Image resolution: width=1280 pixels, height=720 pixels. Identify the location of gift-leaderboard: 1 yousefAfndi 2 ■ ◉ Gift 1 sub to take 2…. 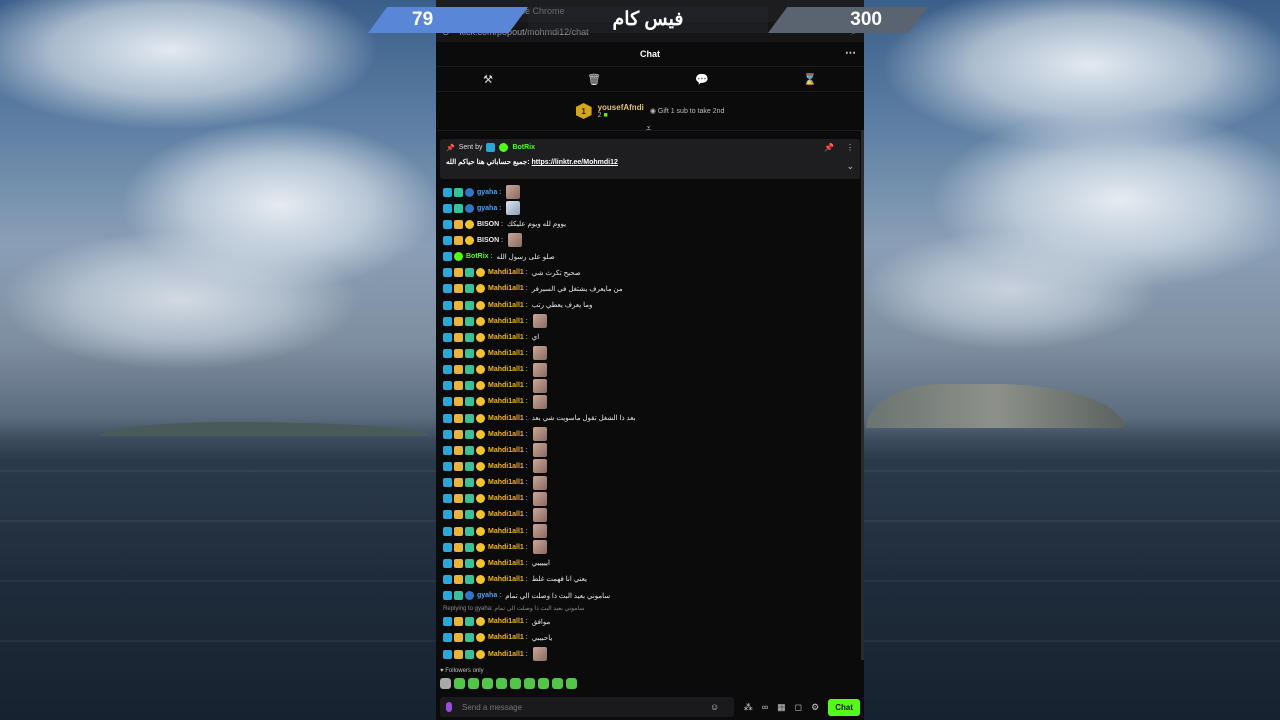
(650, 113).